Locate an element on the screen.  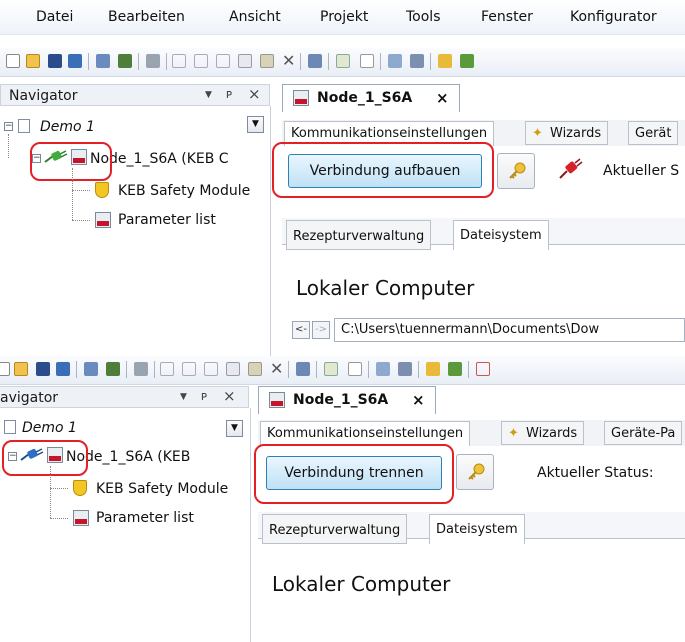
status-label: Aktueller Status: is located at coordinates (595, 473).